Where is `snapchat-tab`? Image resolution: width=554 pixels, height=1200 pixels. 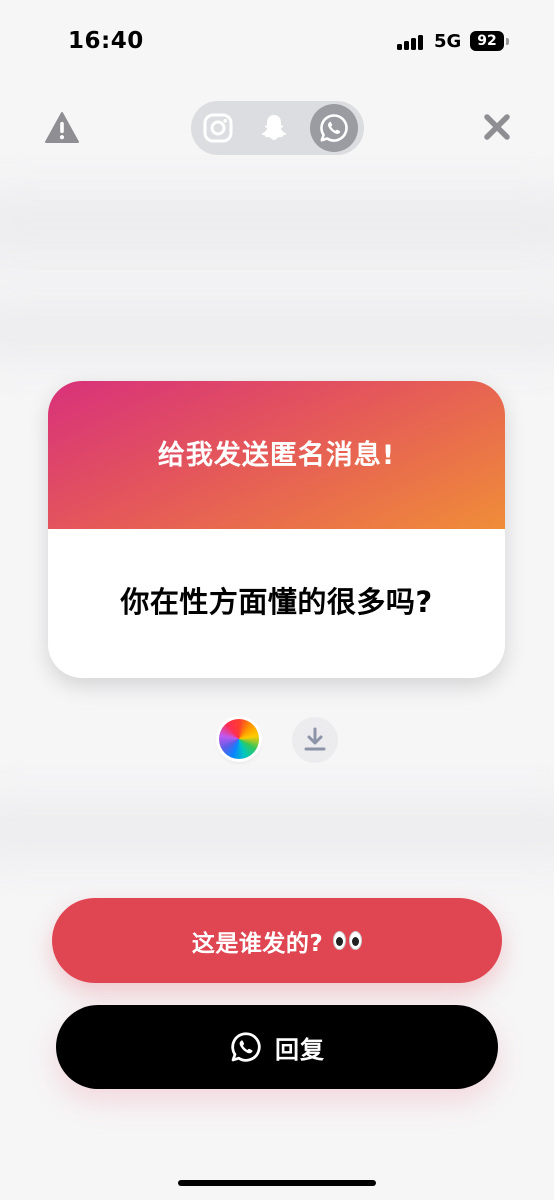 snapchat-tab is located at coordinates (274, 128).